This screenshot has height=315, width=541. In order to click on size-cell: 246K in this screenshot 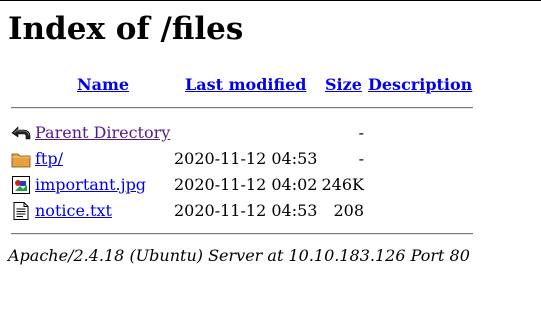, I will do `click(343, 184)`.